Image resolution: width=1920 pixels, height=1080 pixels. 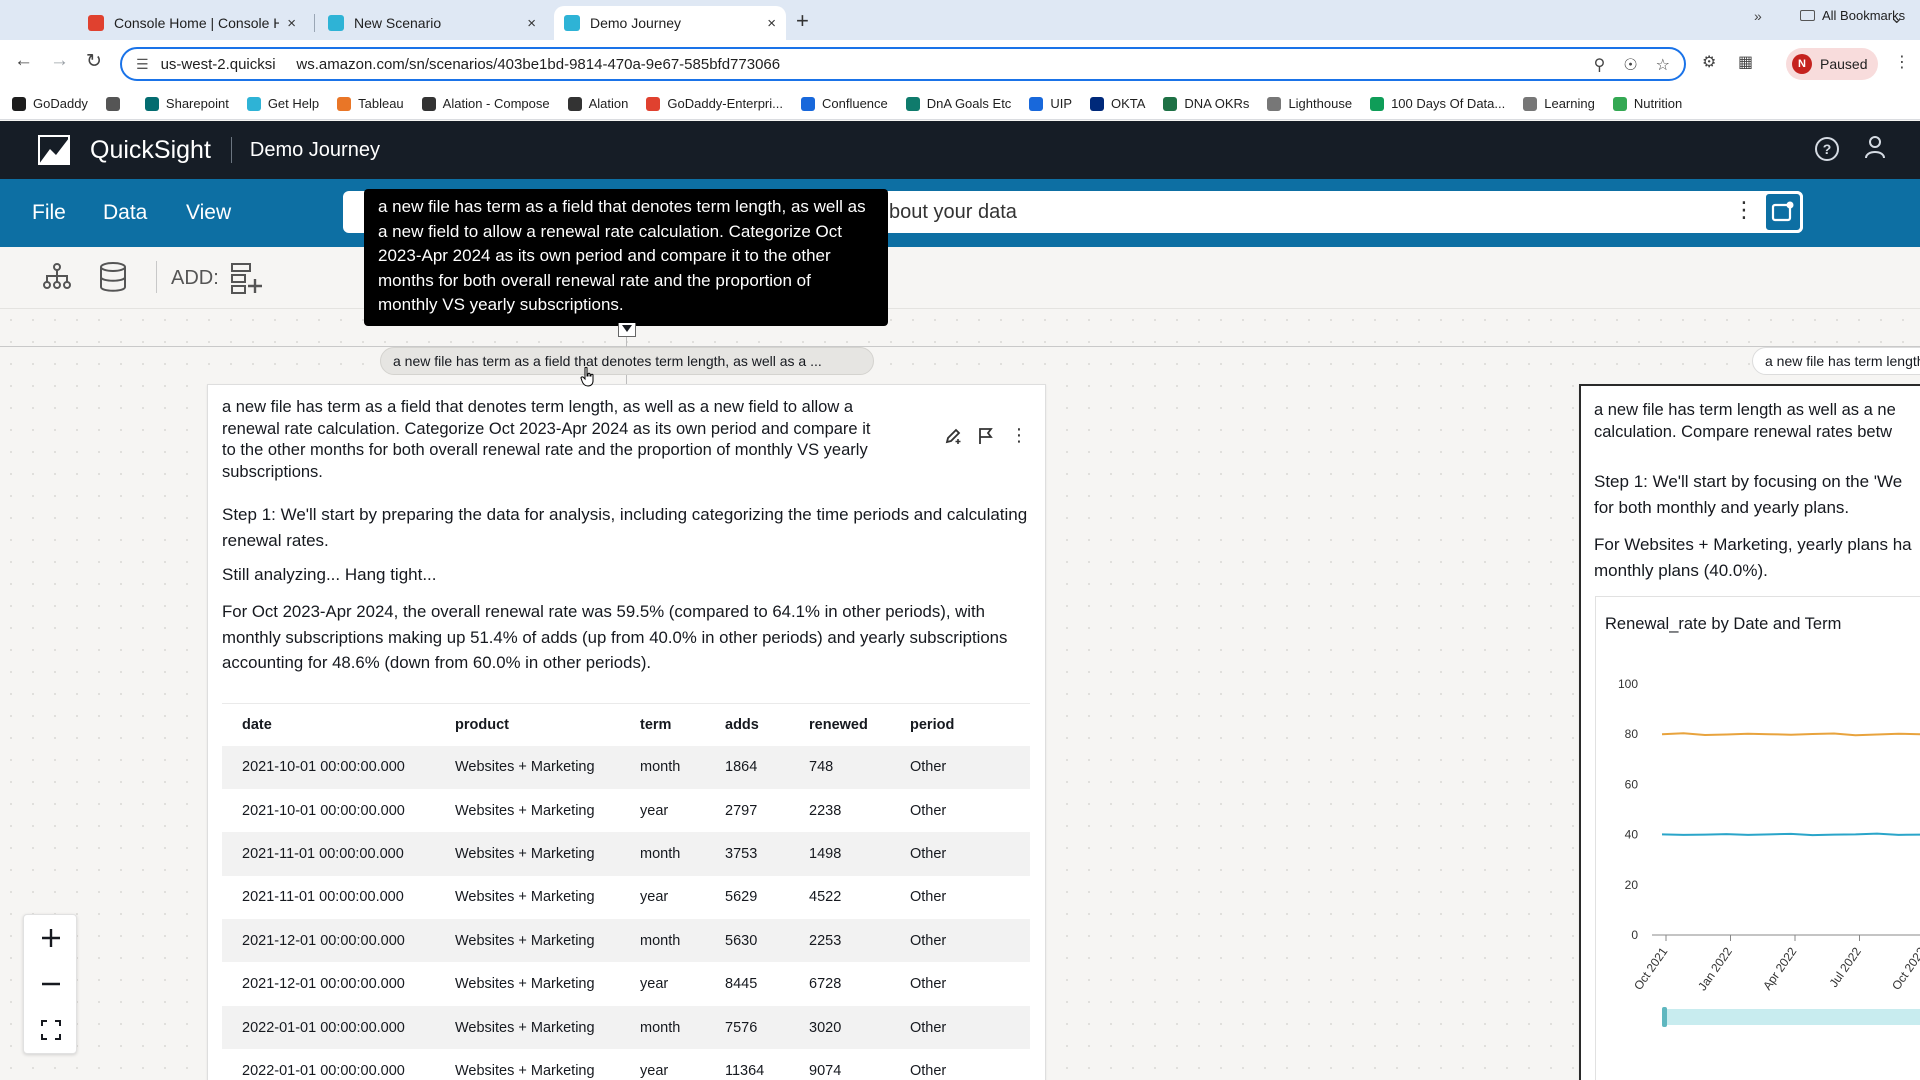 I want to click on extensions-puzzle-icon: ▦, so click(x=1745, y=62).